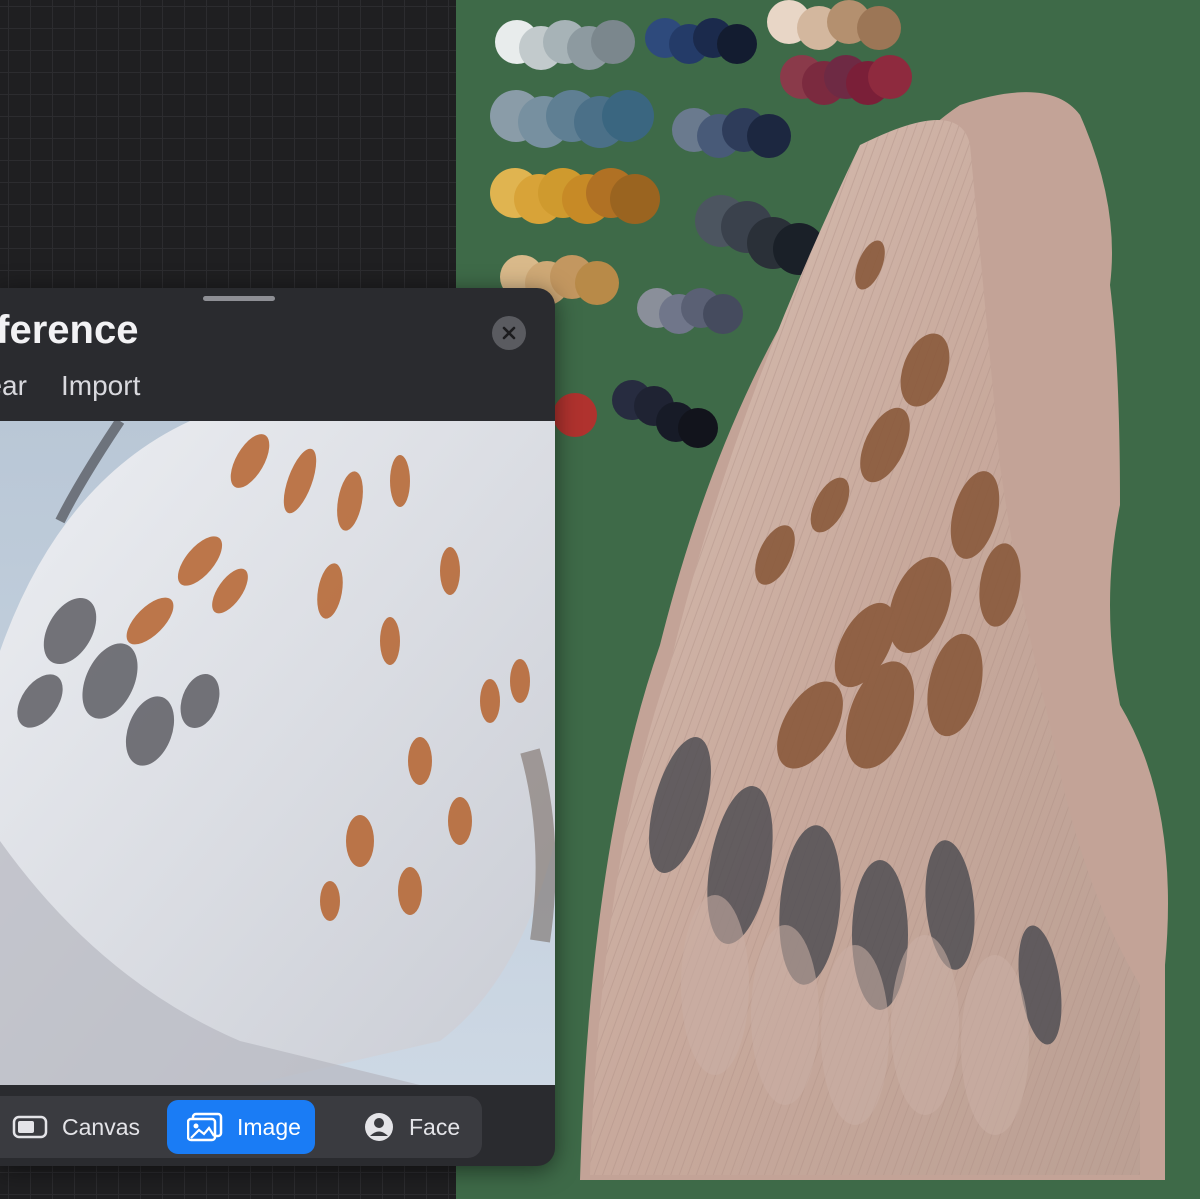  What do you see at coordinates (205, 1127) in the screenshot?
I see `image-icon` at bounding box center [205, 1127].